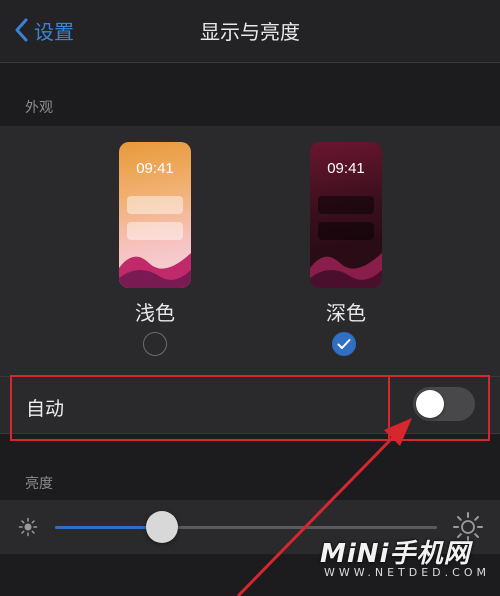  I want to click on watermark-logo: MiNi手机网, so click(395, 554).